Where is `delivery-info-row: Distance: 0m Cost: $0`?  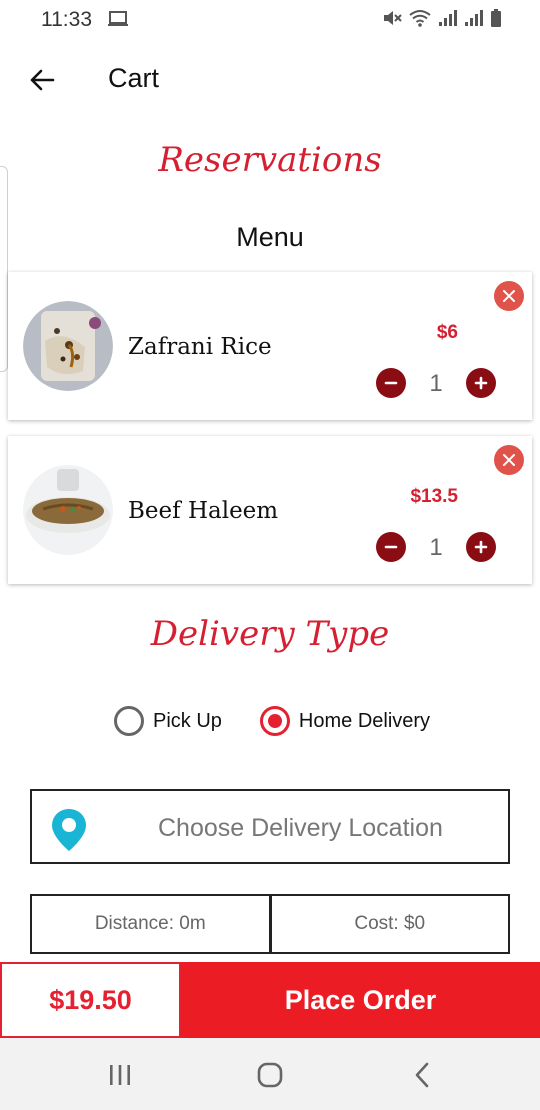
delivery-info-row: Distance: 0m Cost: $0 is located at coordinates (270, 924).